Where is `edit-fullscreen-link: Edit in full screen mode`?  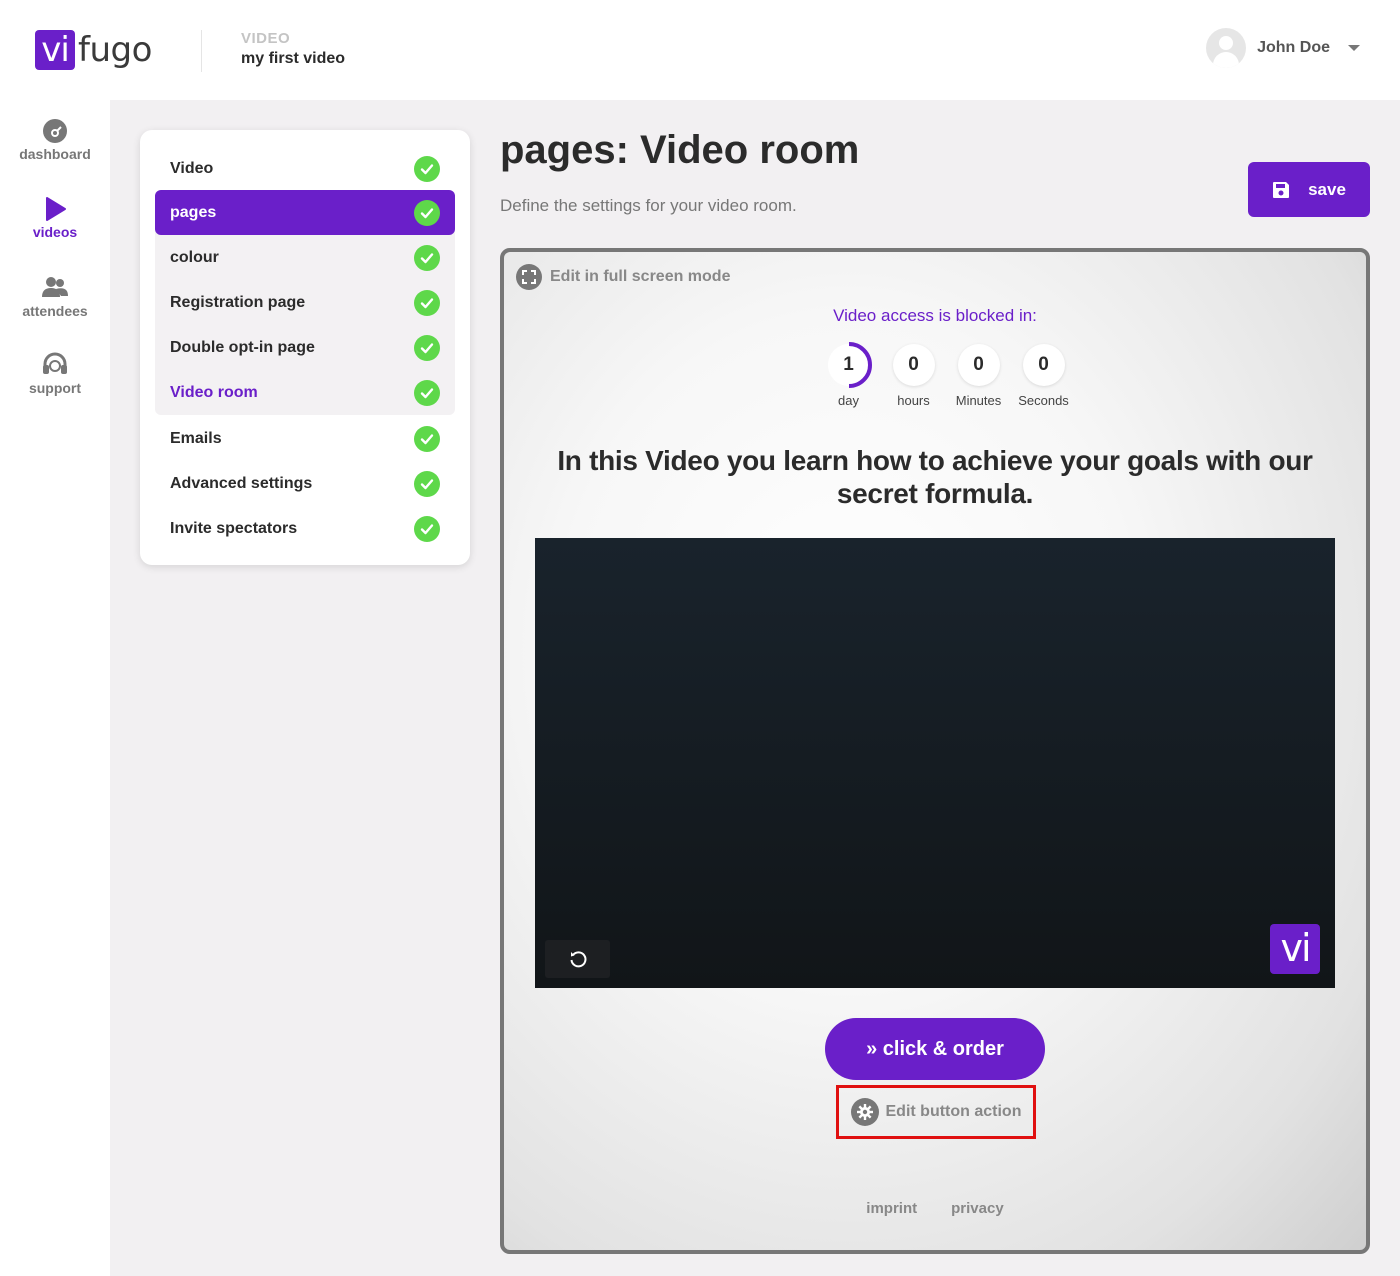 edit-fullscreen-link: Edit in full screen mode is located at coordinates (623, 277).